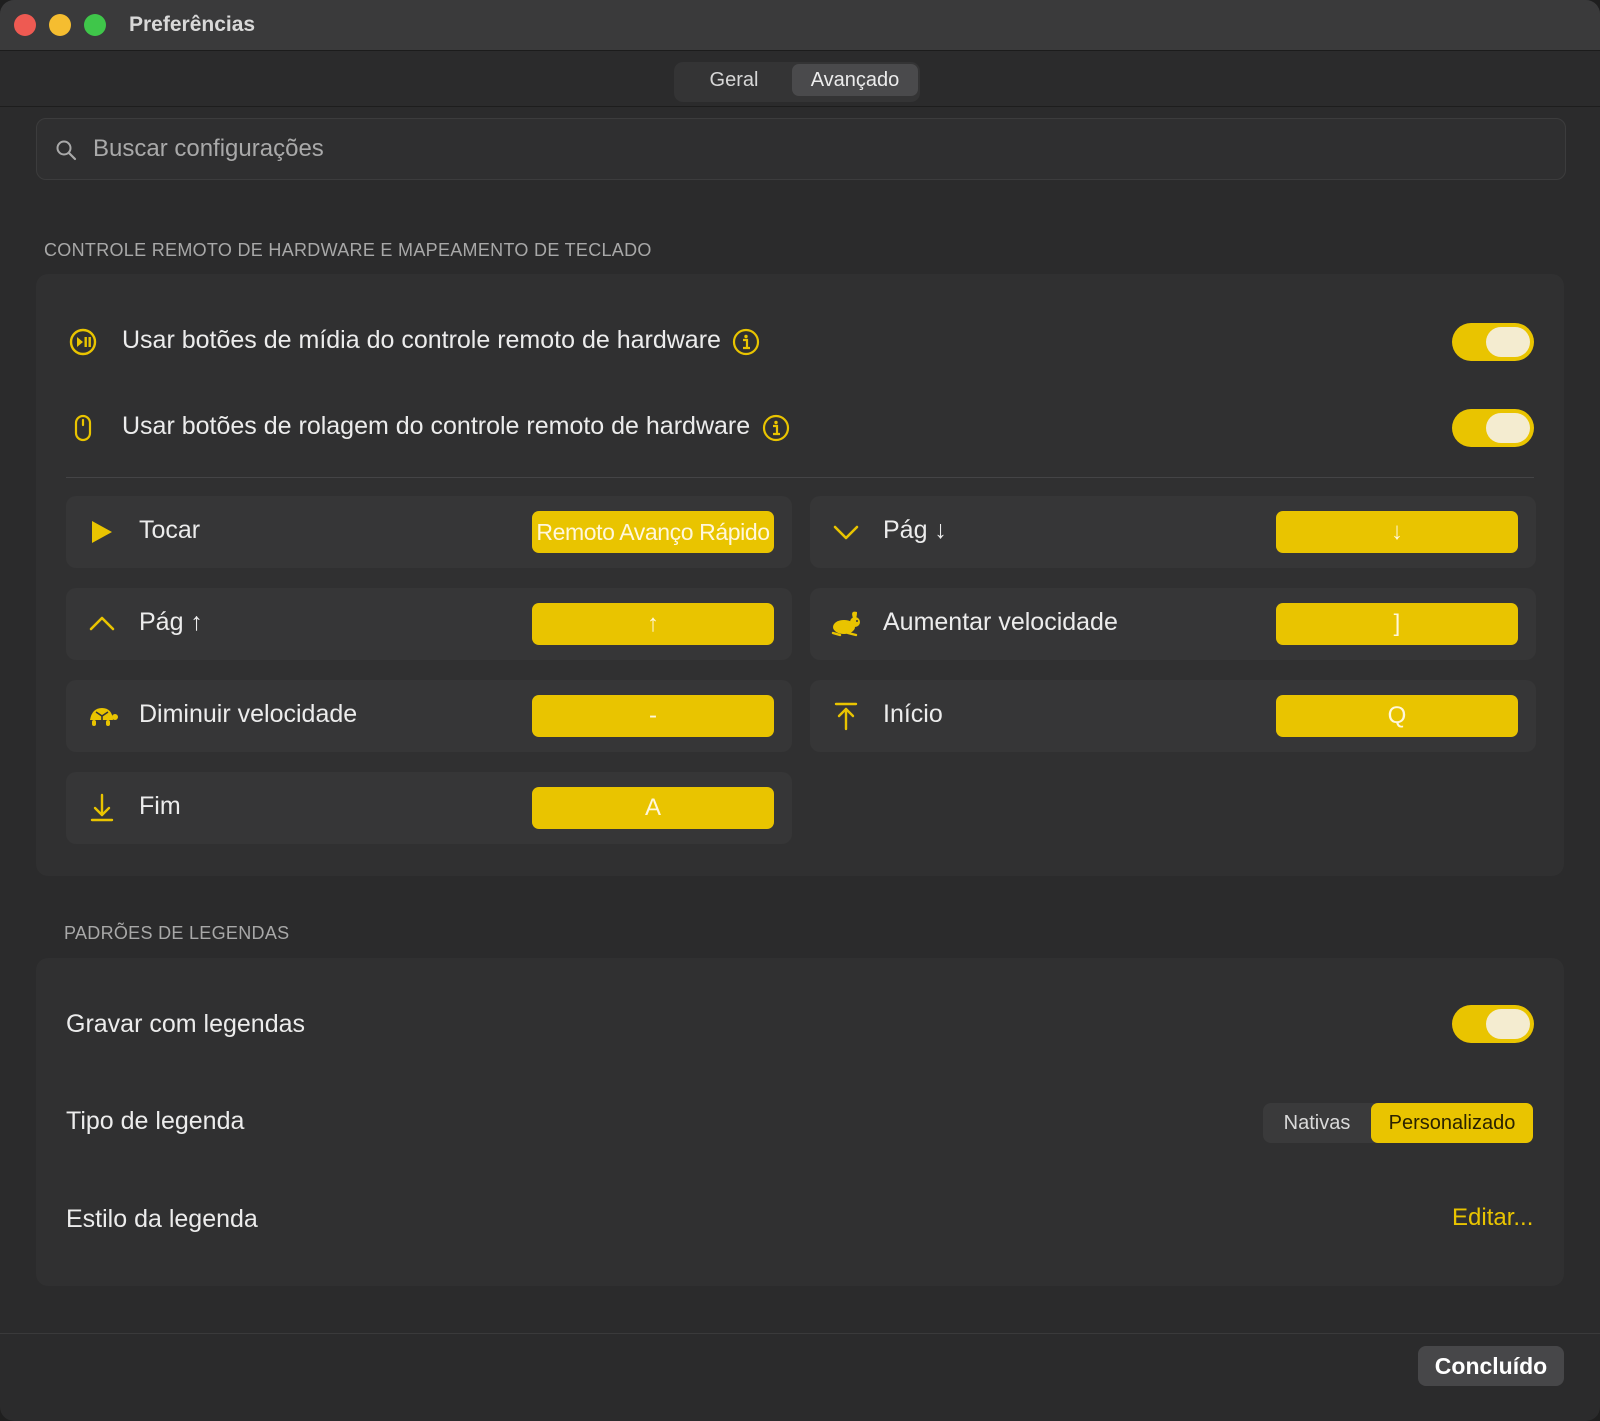 This screenshot has width=1600, height=1421. What do you see at coordinates (83, 428) in the screenshot?
I see `mouse-icon` at bounding box center [83, 428].